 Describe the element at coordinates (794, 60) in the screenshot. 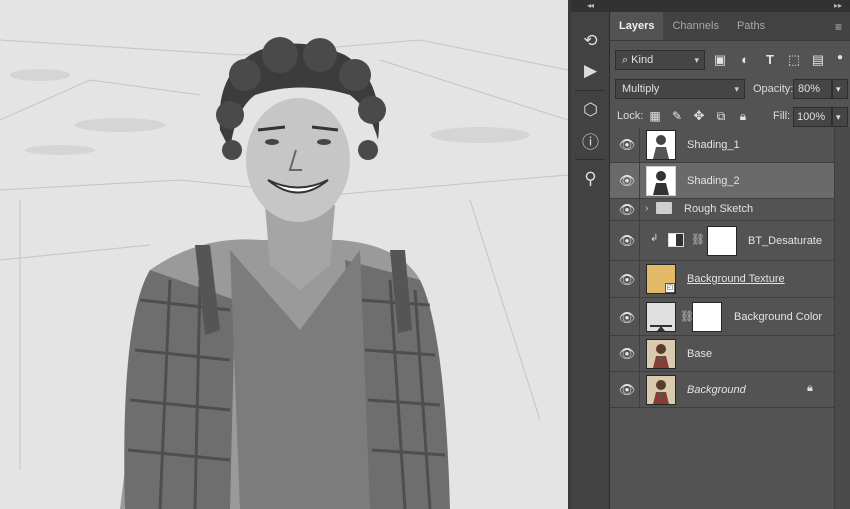

I see `filter-shape-icon: ⬚` at that location.